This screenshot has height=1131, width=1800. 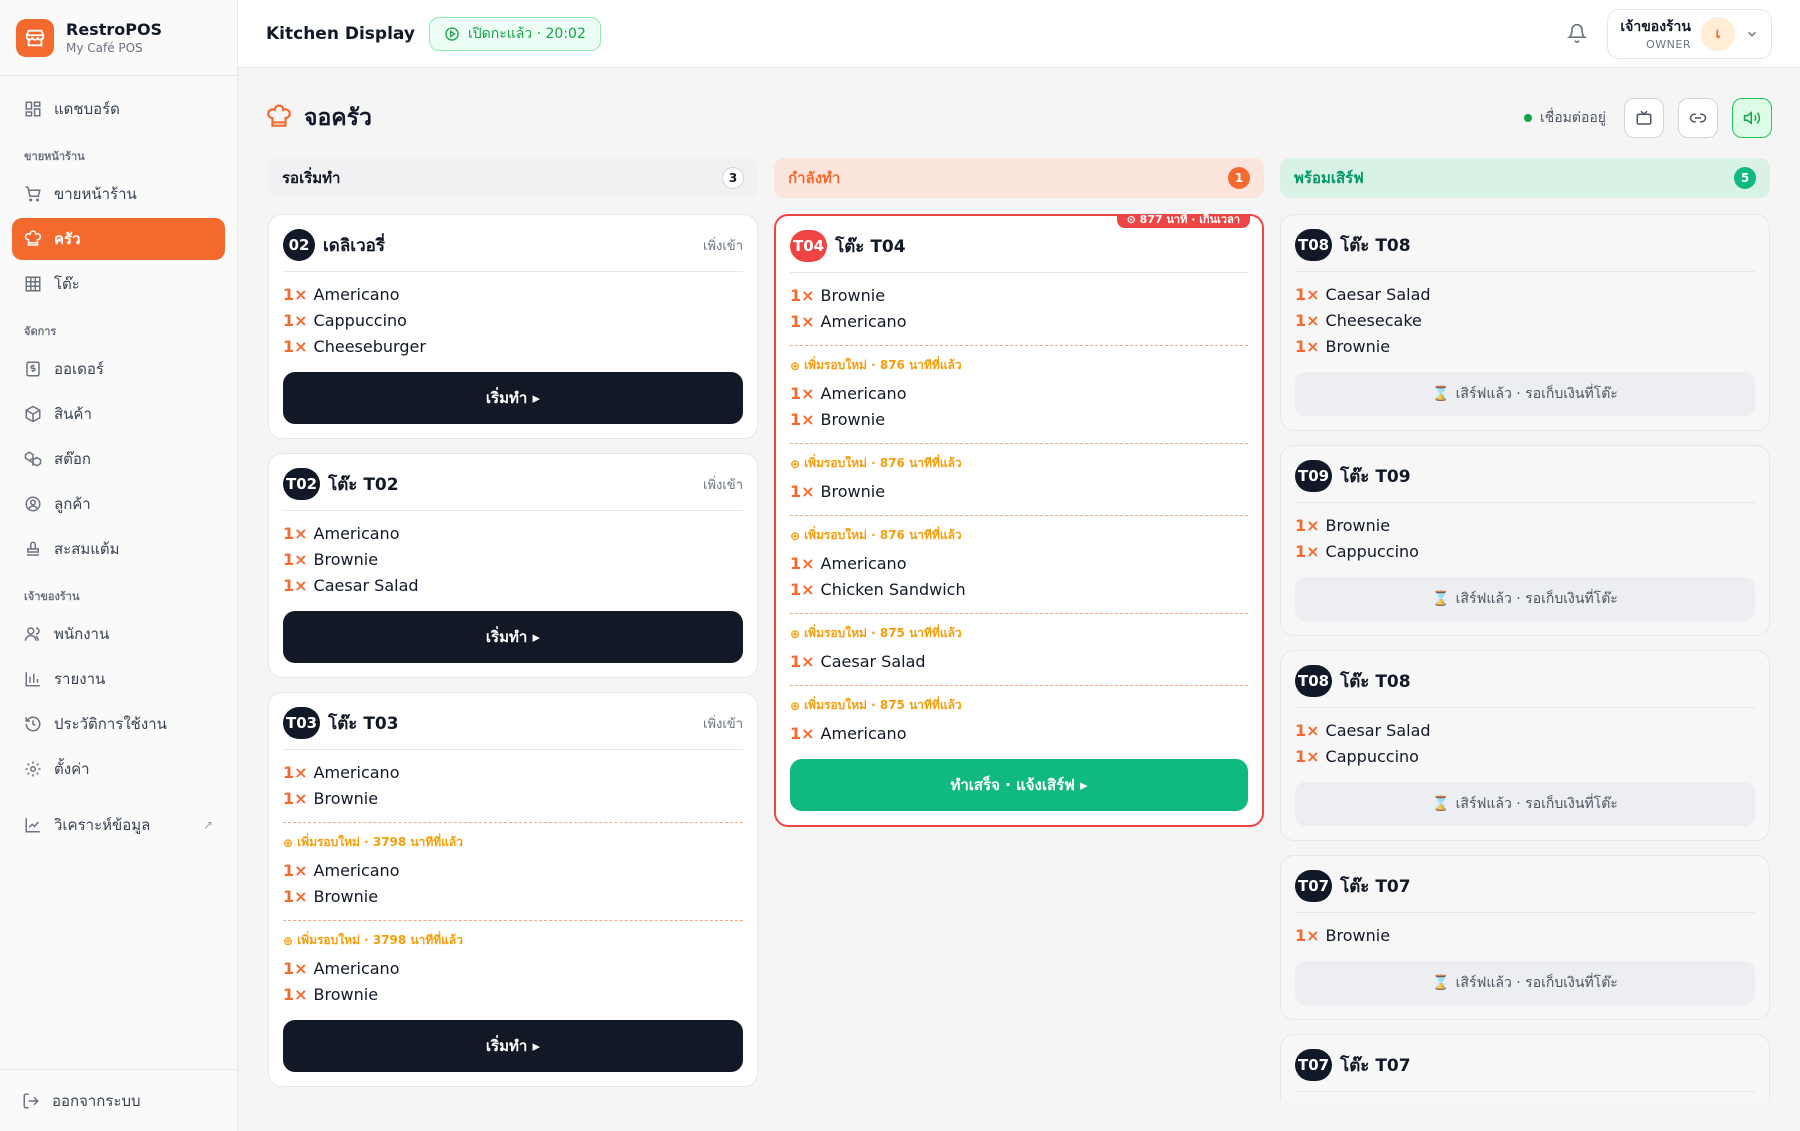 I want to click on served-status-text: เสิร์ฟแล้ว · รอเก็บเงินที่โต๊ะ, so click(x=1536, y=394).